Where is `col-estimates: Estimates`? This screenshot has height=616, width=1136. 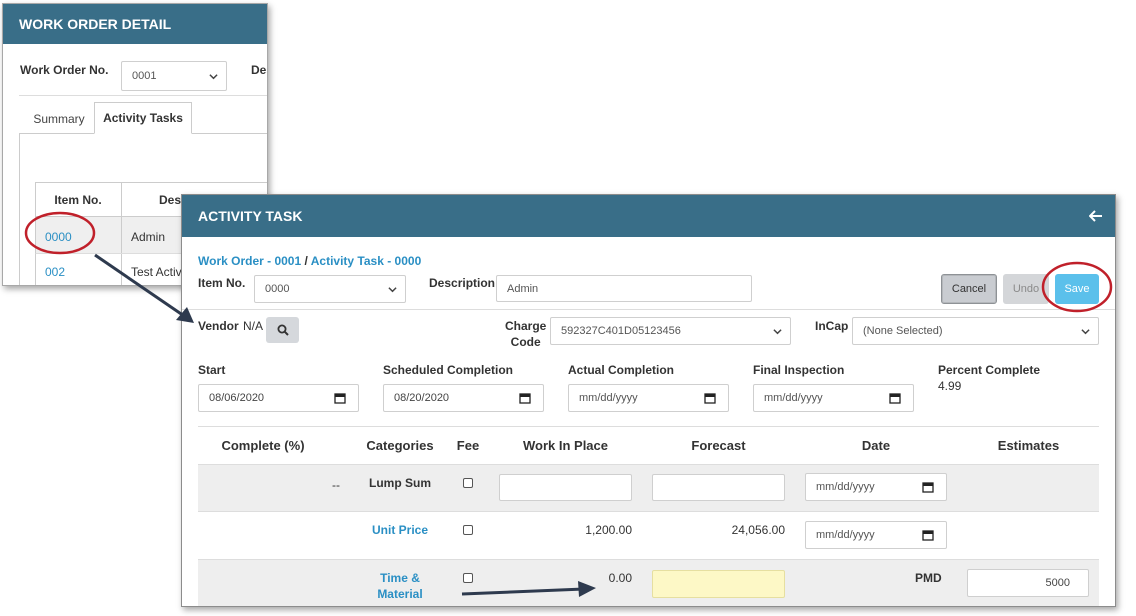 col-estimates: Estimates is located at coordinates (1028, 445).